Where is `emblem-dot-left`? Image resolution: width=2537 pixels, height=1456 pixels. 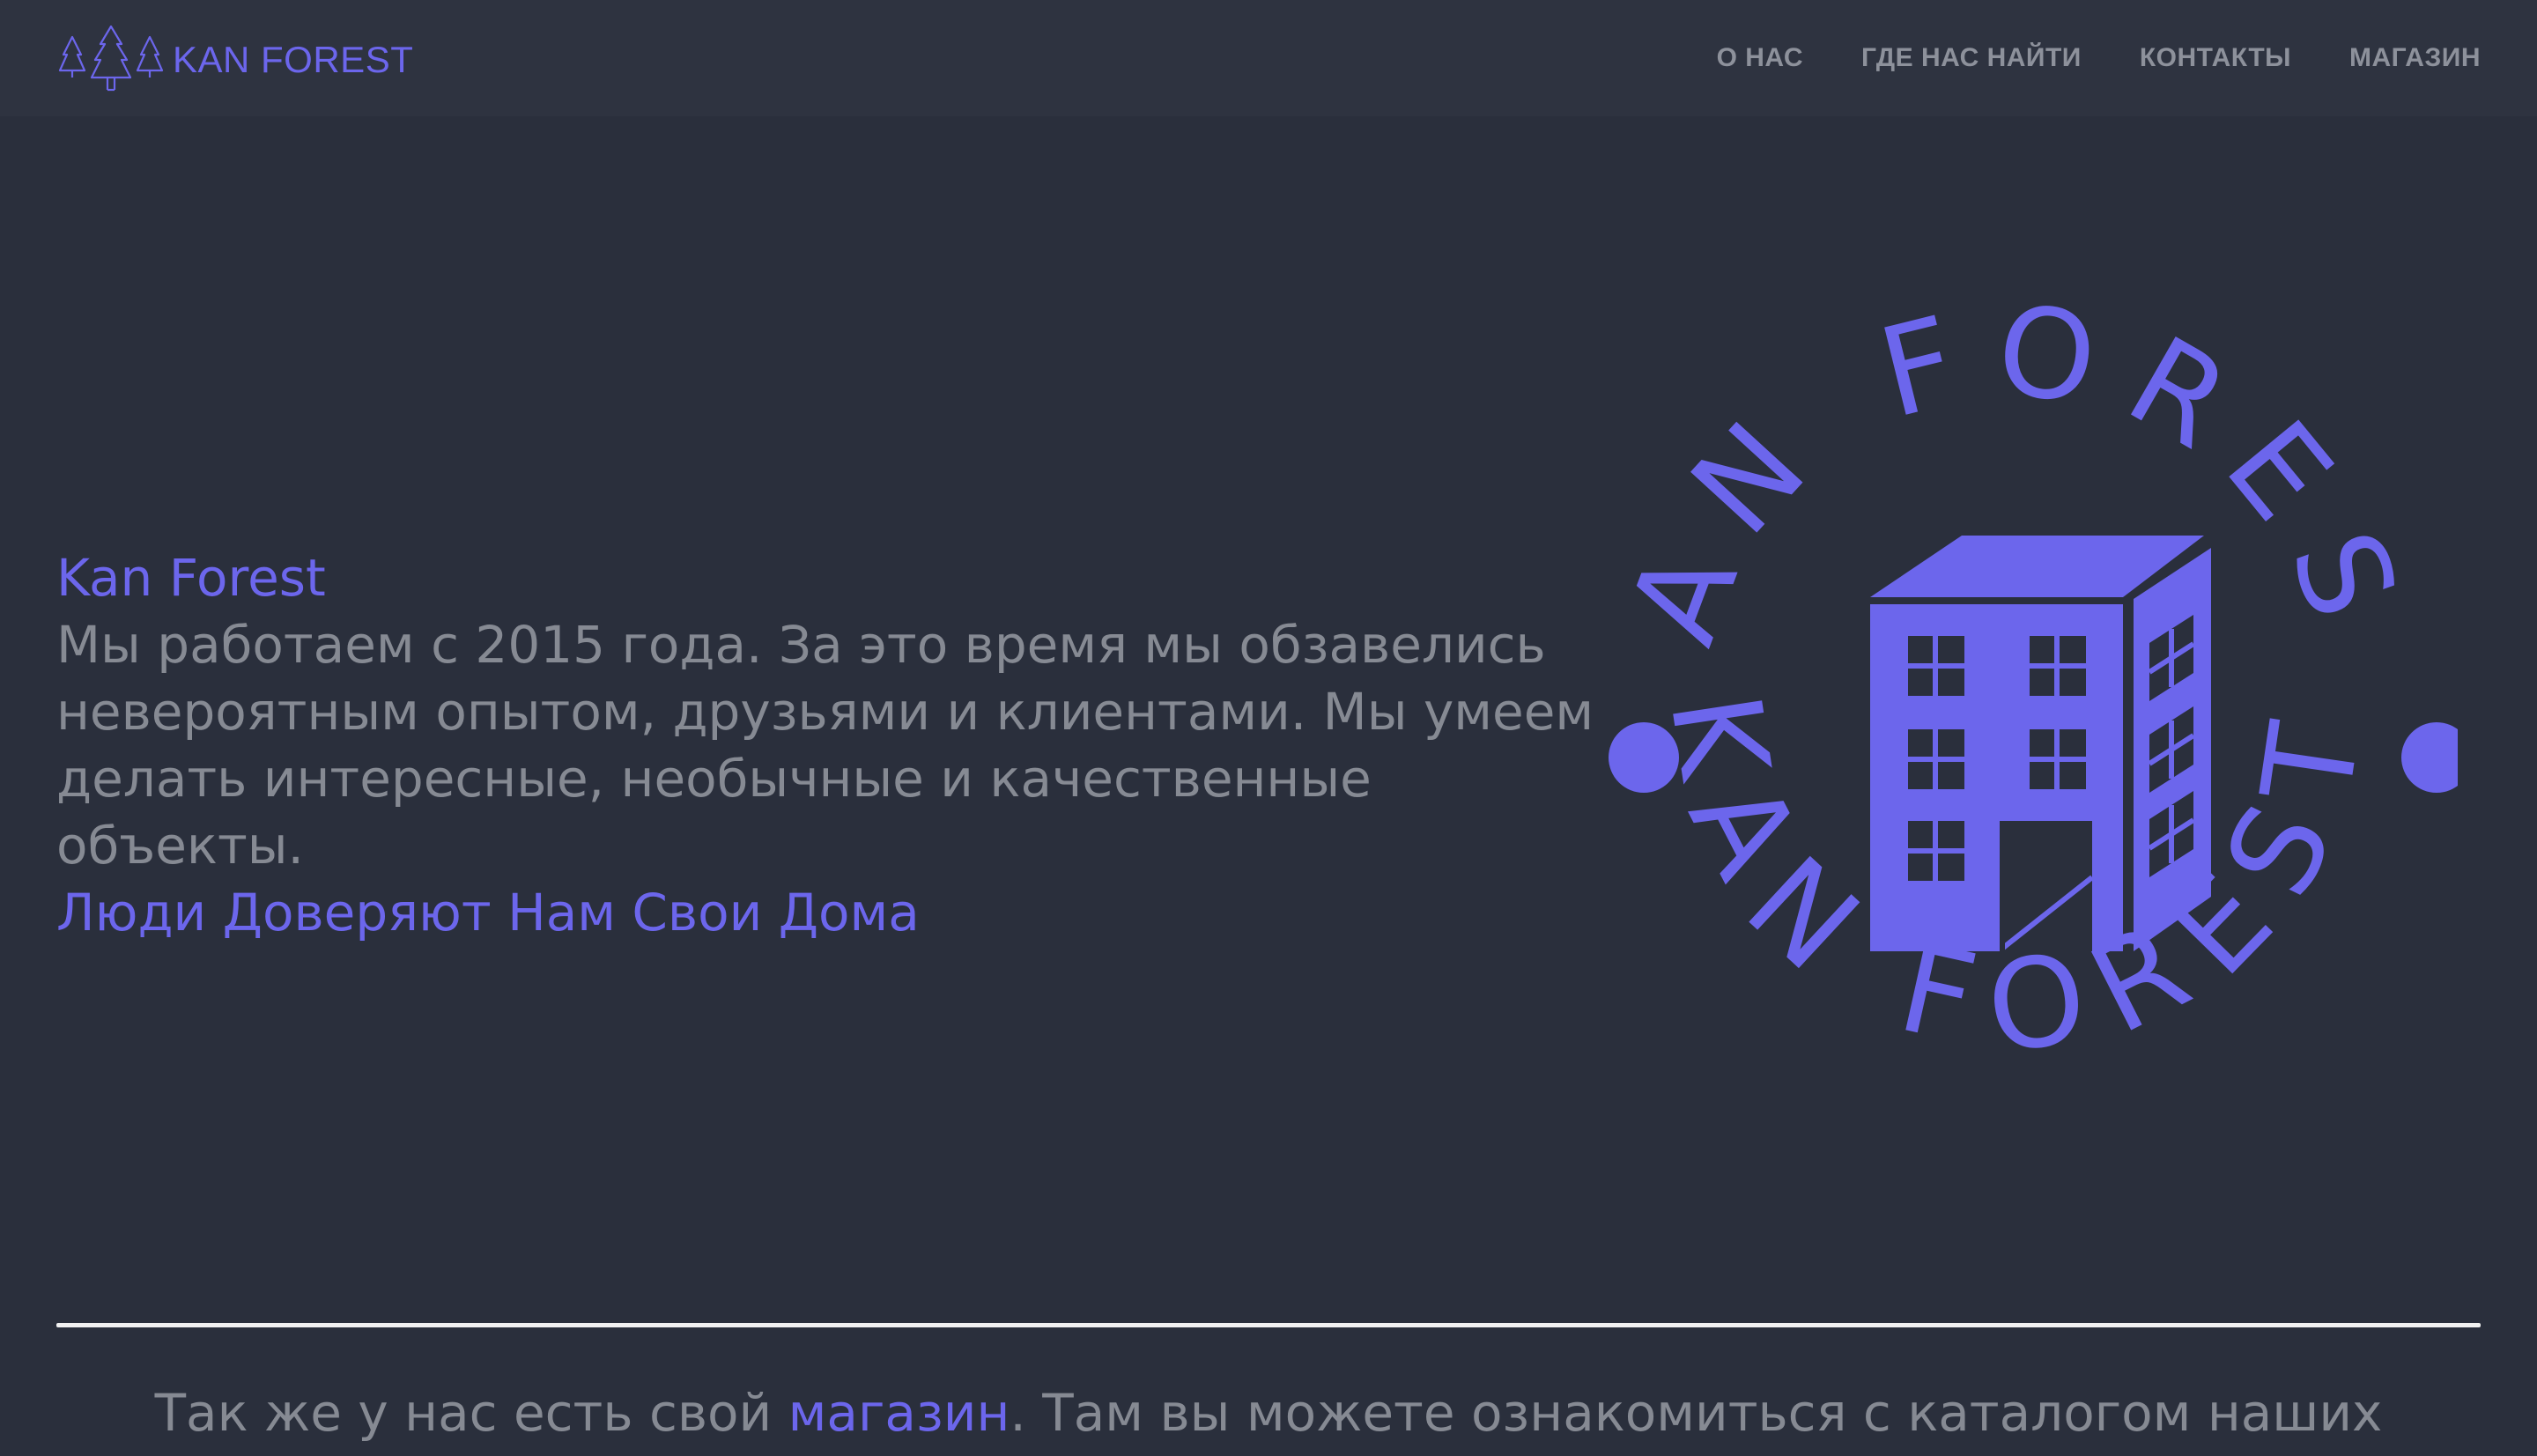 emblem-dot-left is located at coordinates (1644, 757).